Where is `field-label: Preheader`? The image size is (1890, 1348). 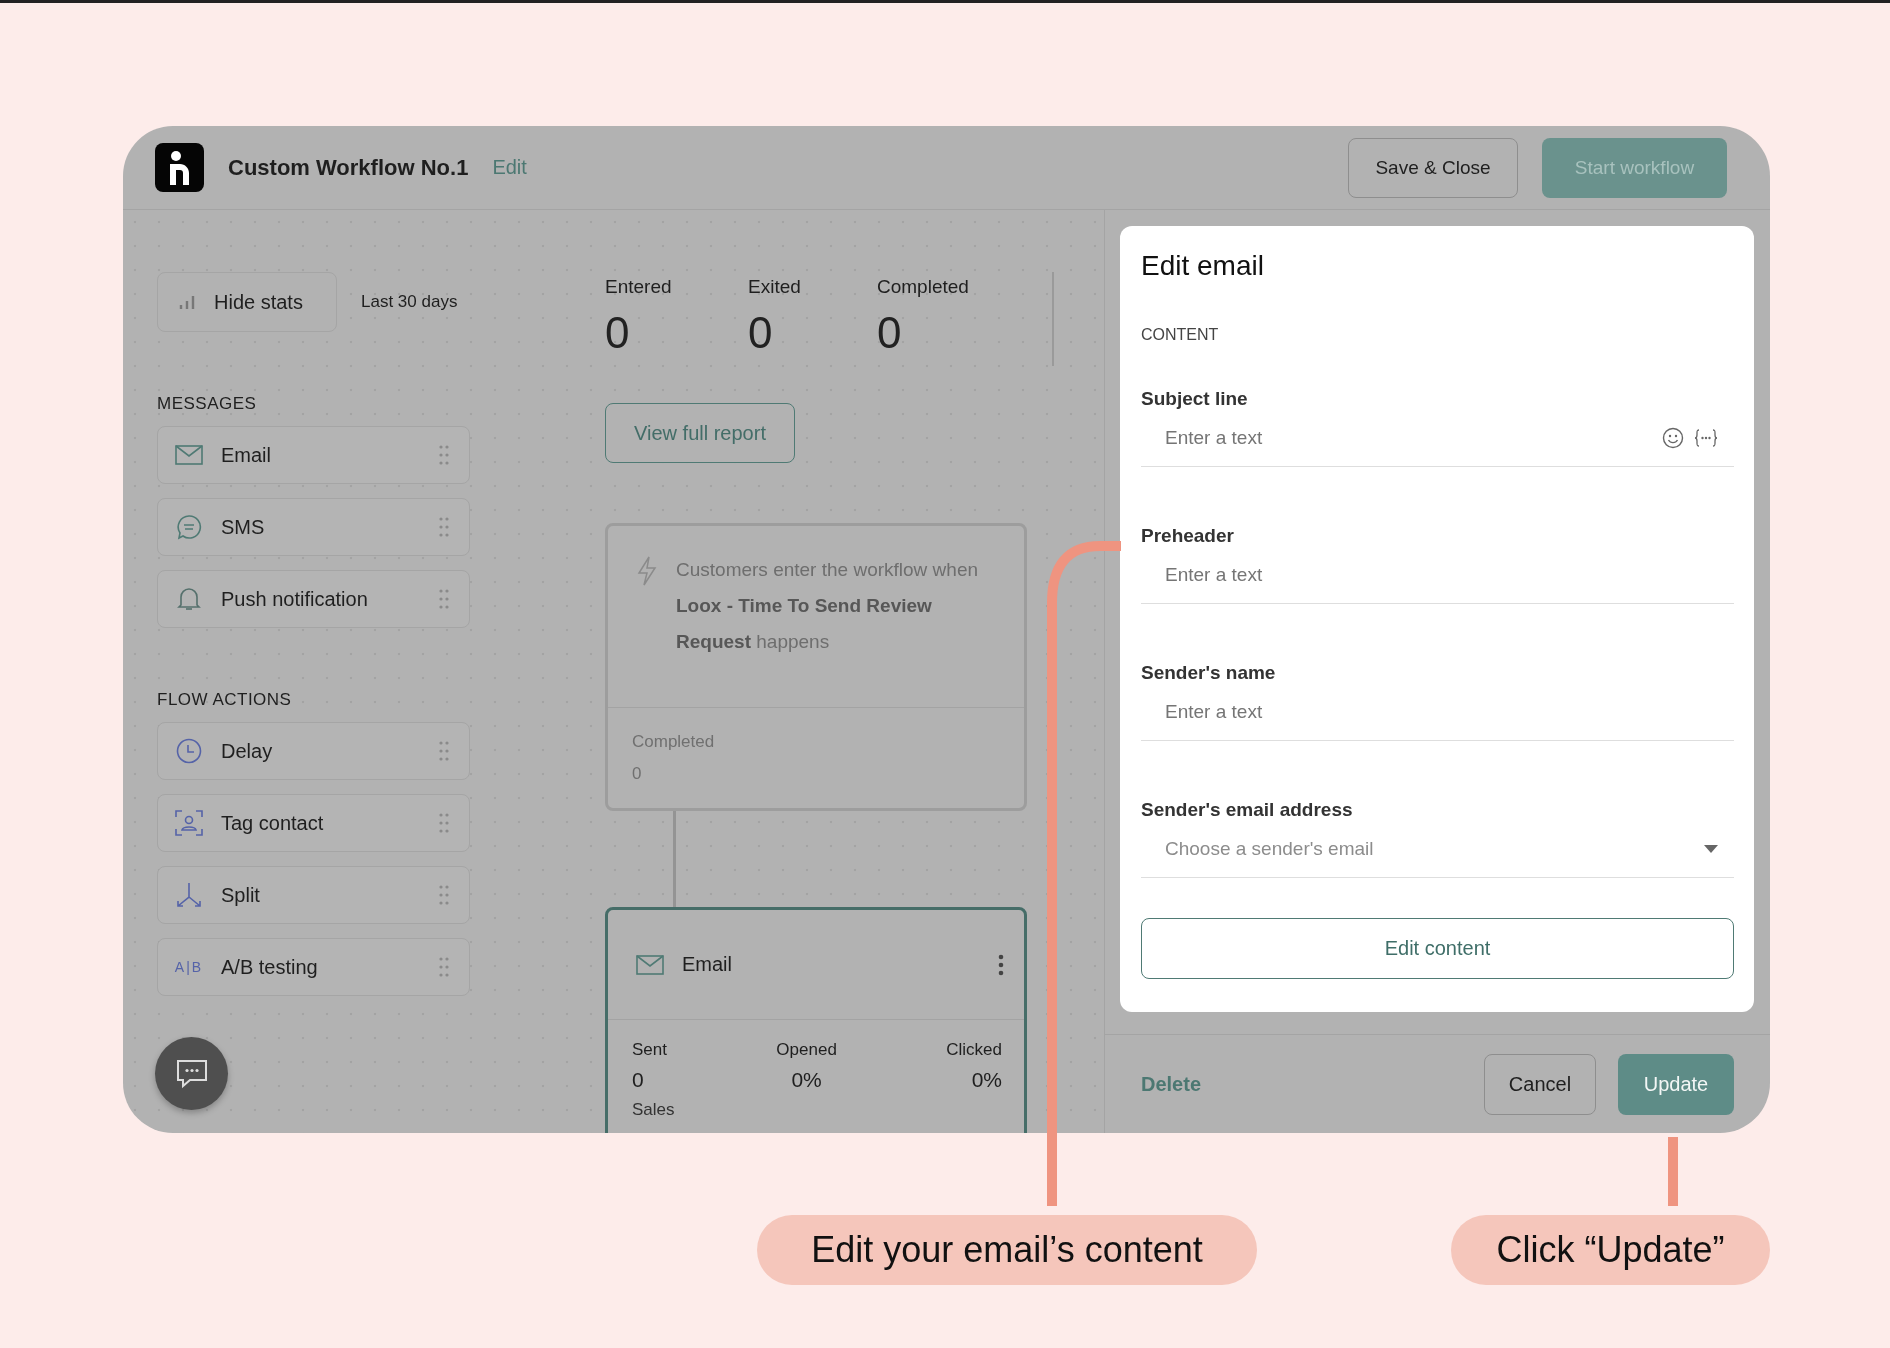
field-label: Preheader is located at coordinates (1188, 536).